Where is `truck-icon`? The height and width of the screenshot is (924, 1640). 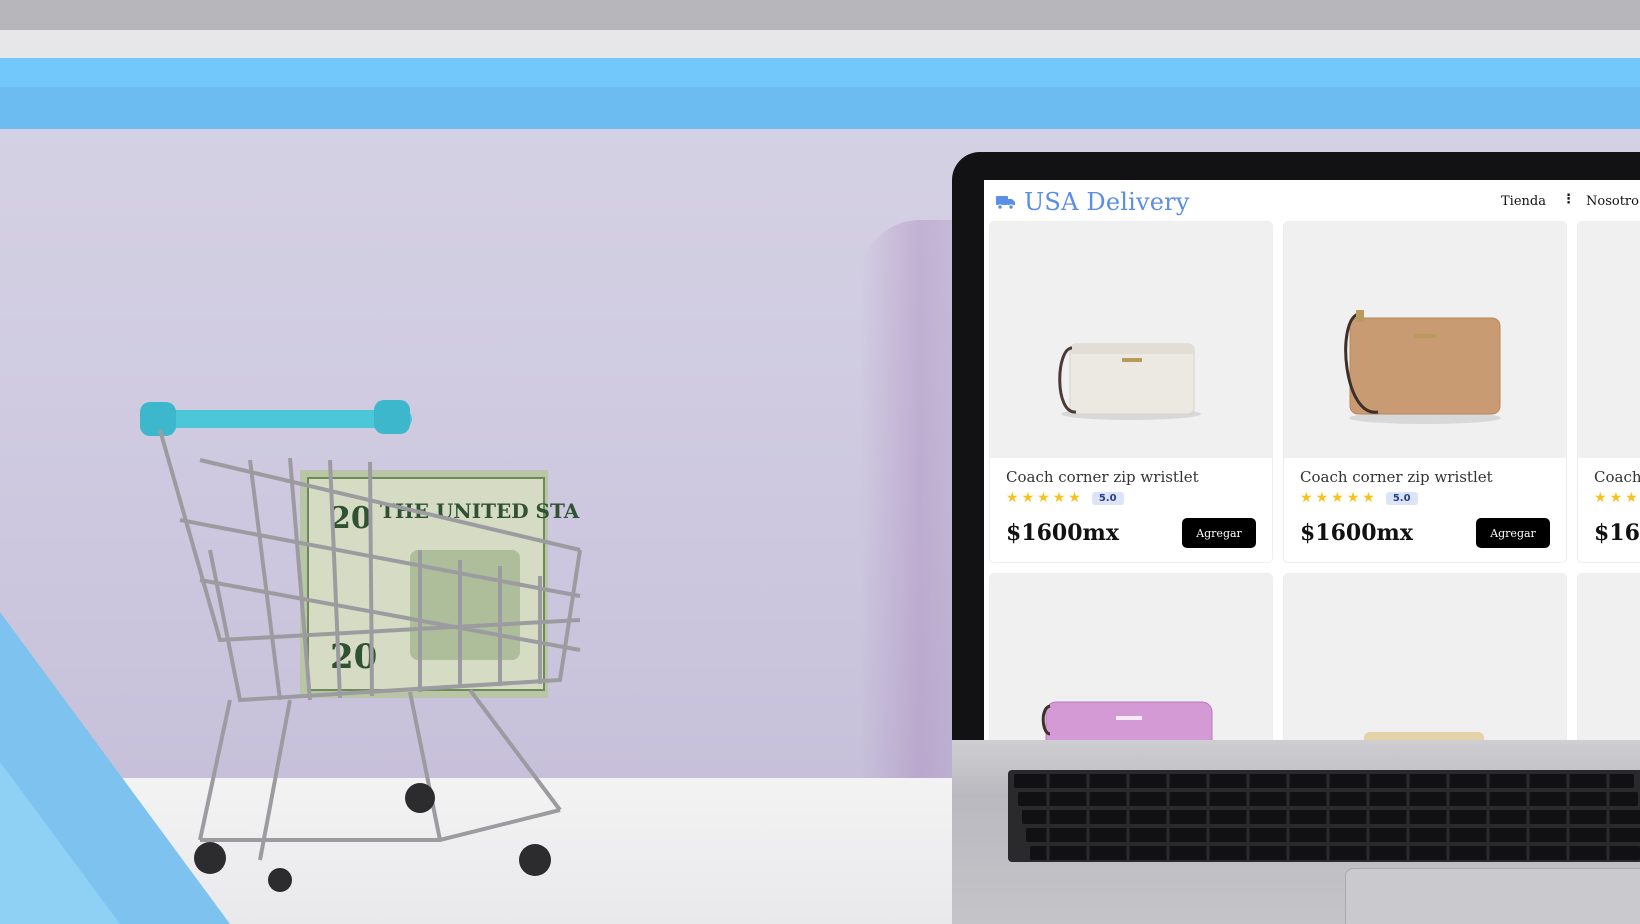
truck-icon is located at coordinates (1005, 203).